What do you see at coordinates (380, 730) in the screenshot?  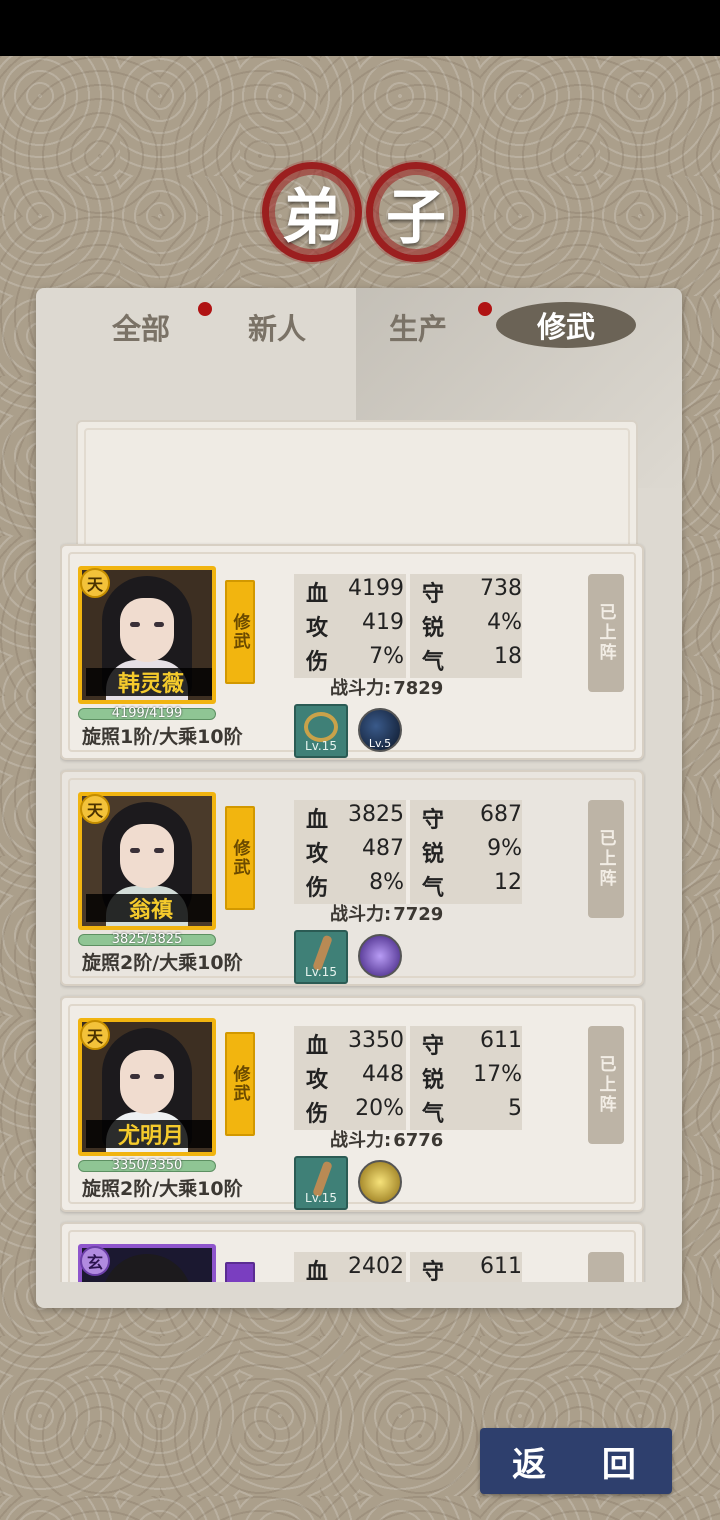 I see `skill-slot: Lv.5` at bounding box center [380, 730].